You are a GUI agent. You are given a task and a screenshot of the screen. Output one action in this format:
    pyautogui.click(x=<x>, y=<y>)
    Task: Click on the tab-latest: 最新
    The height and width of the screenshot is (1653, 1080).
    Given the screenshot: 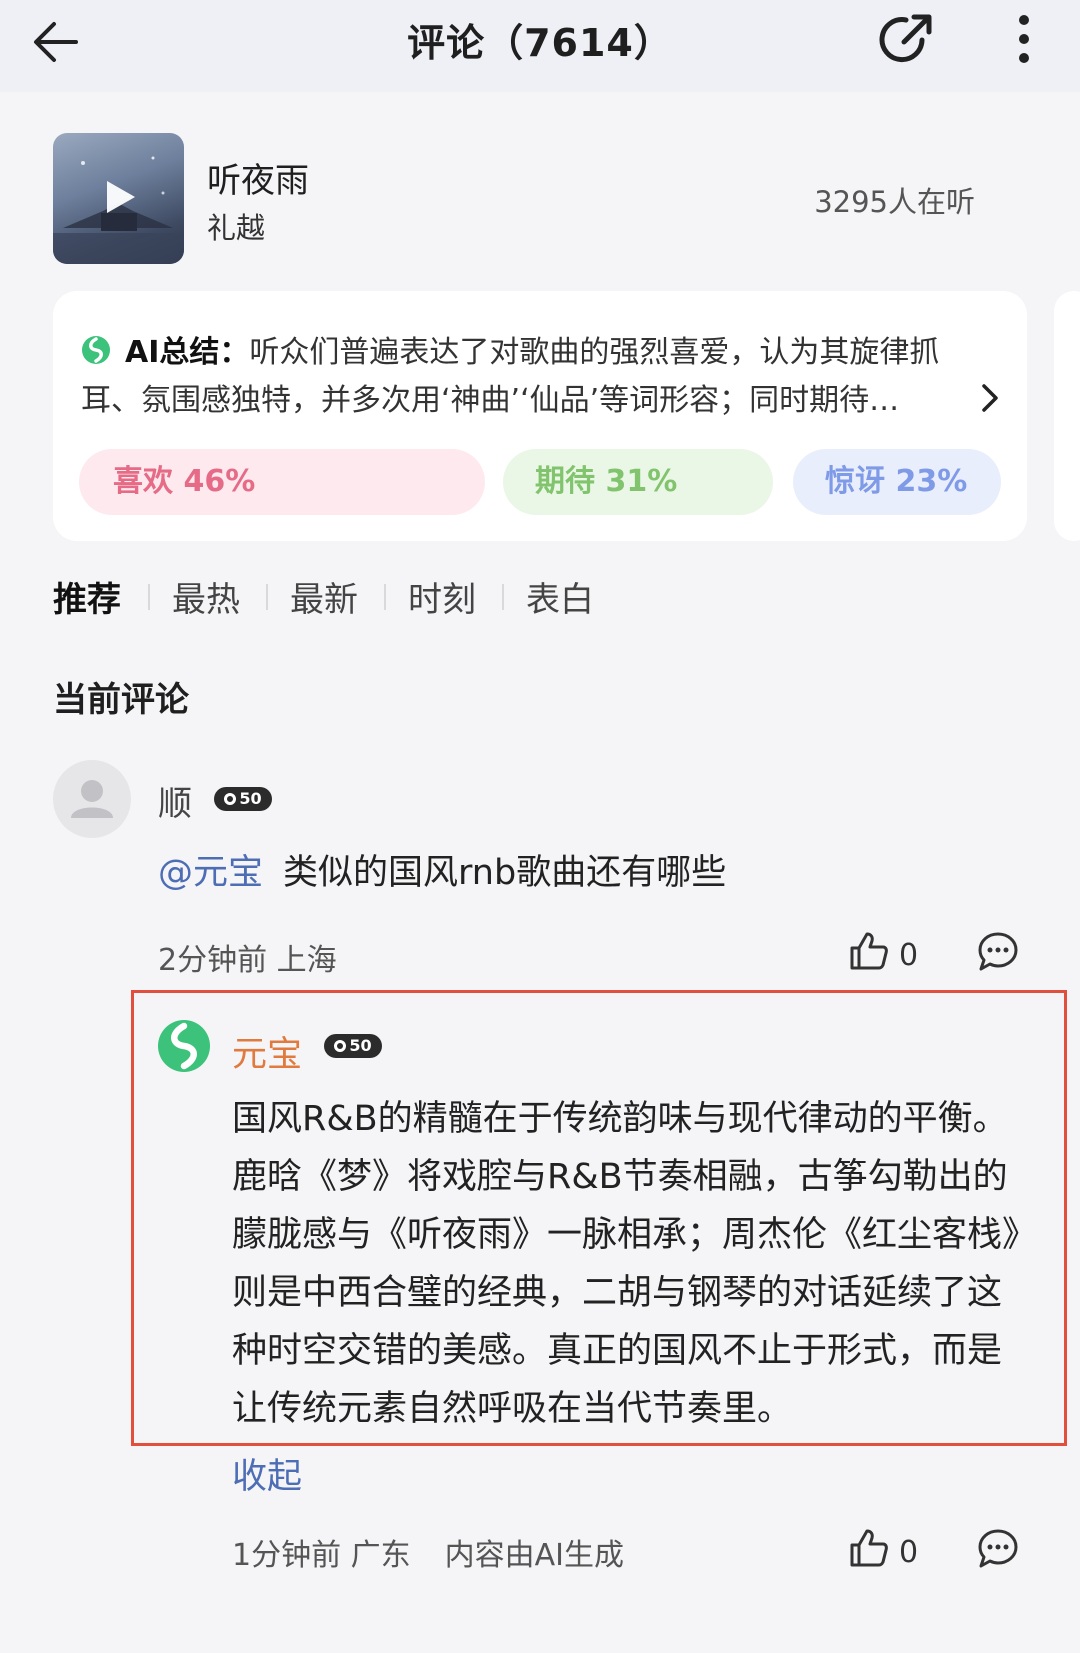 What is the action you would take?
    pyautogui.click(x=324, y=596)
    